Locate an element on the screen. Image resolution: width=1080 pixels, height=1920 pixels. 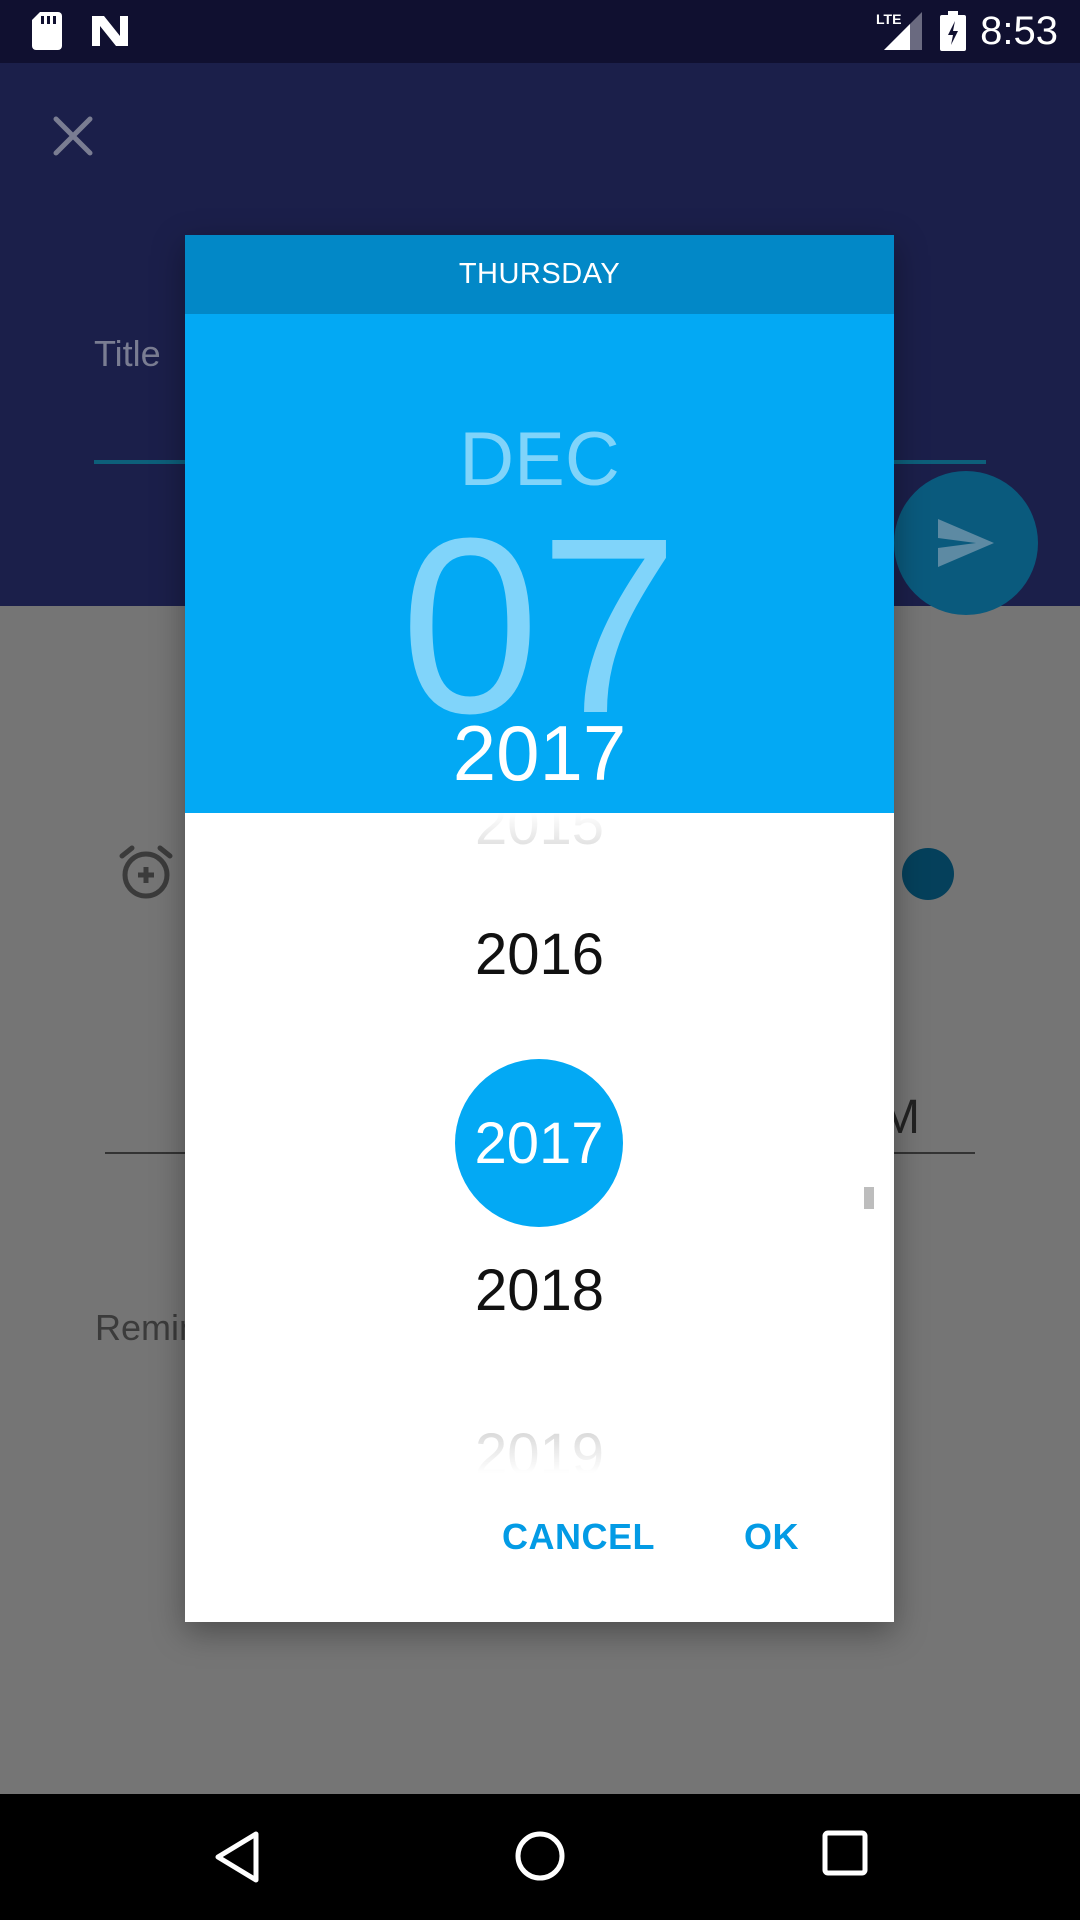
ok-button: OK is located at coordinates (771, 1537).